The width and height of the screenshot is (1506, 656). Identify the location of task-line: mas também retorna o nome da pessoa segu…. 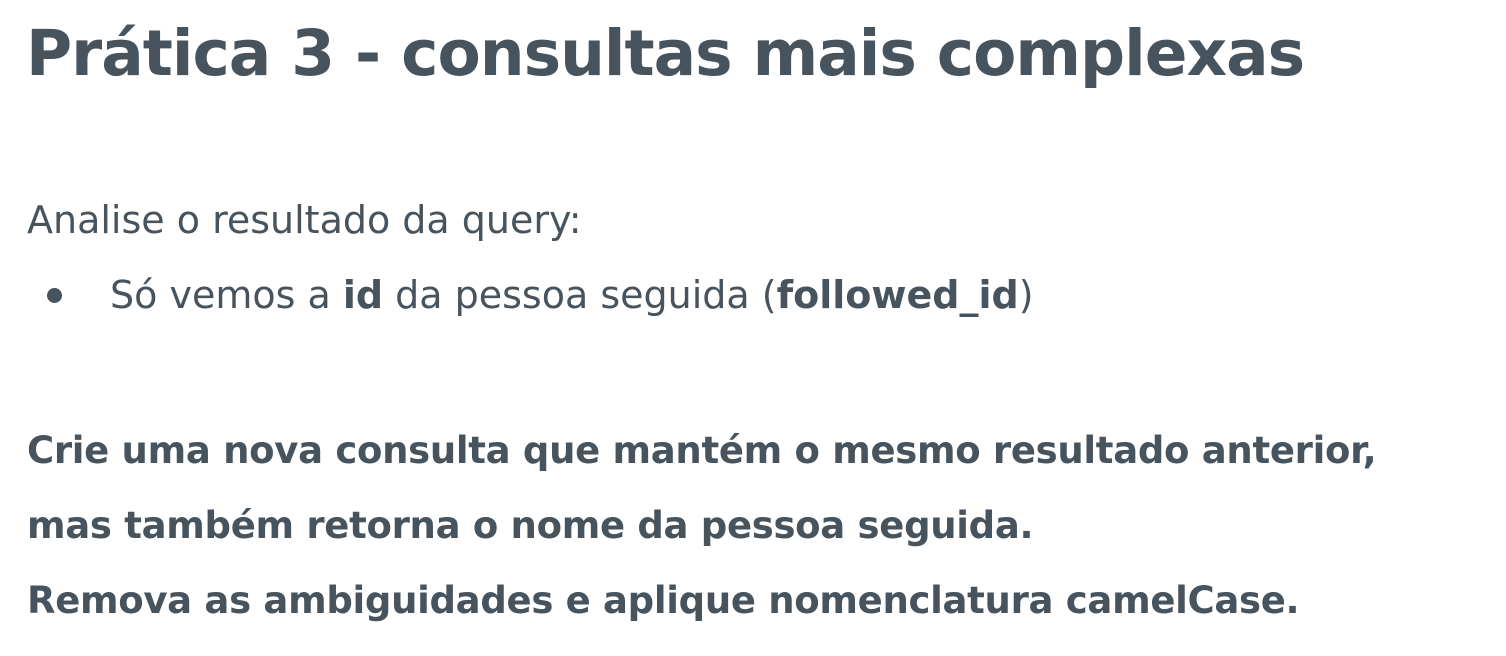
(530, 525).